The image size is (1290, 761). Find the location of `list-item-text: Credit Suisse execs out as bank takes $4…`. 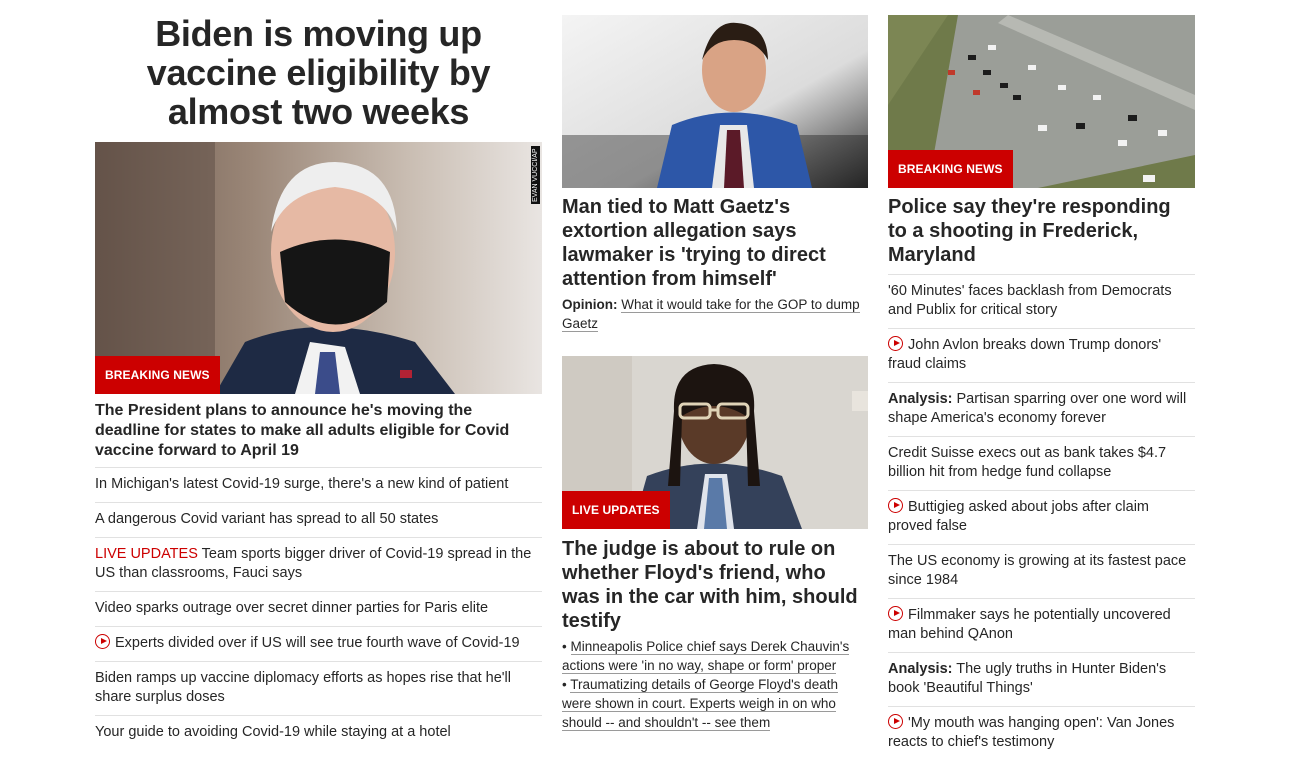

list-item-text: Credit Suisse execs out as bank takes $4… is located at coordinates (1027, 462).